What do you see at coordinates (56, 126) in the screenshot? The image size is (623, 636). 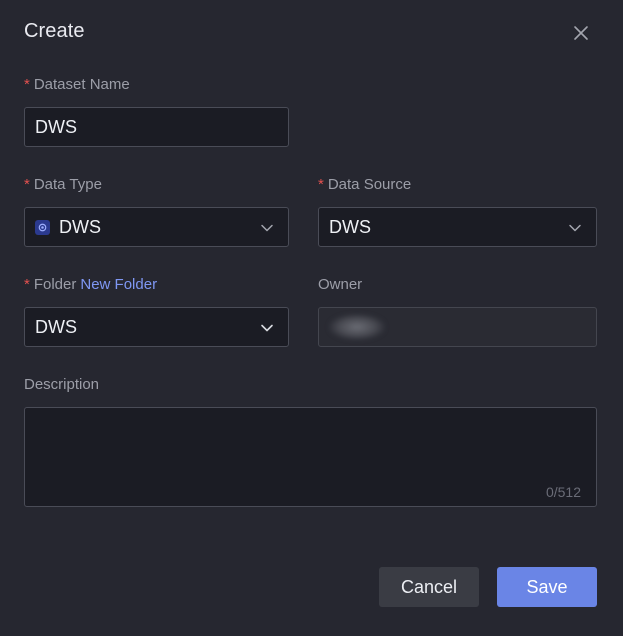 I see `dataset-name-value: DWS` at bounding box center [56, 126].